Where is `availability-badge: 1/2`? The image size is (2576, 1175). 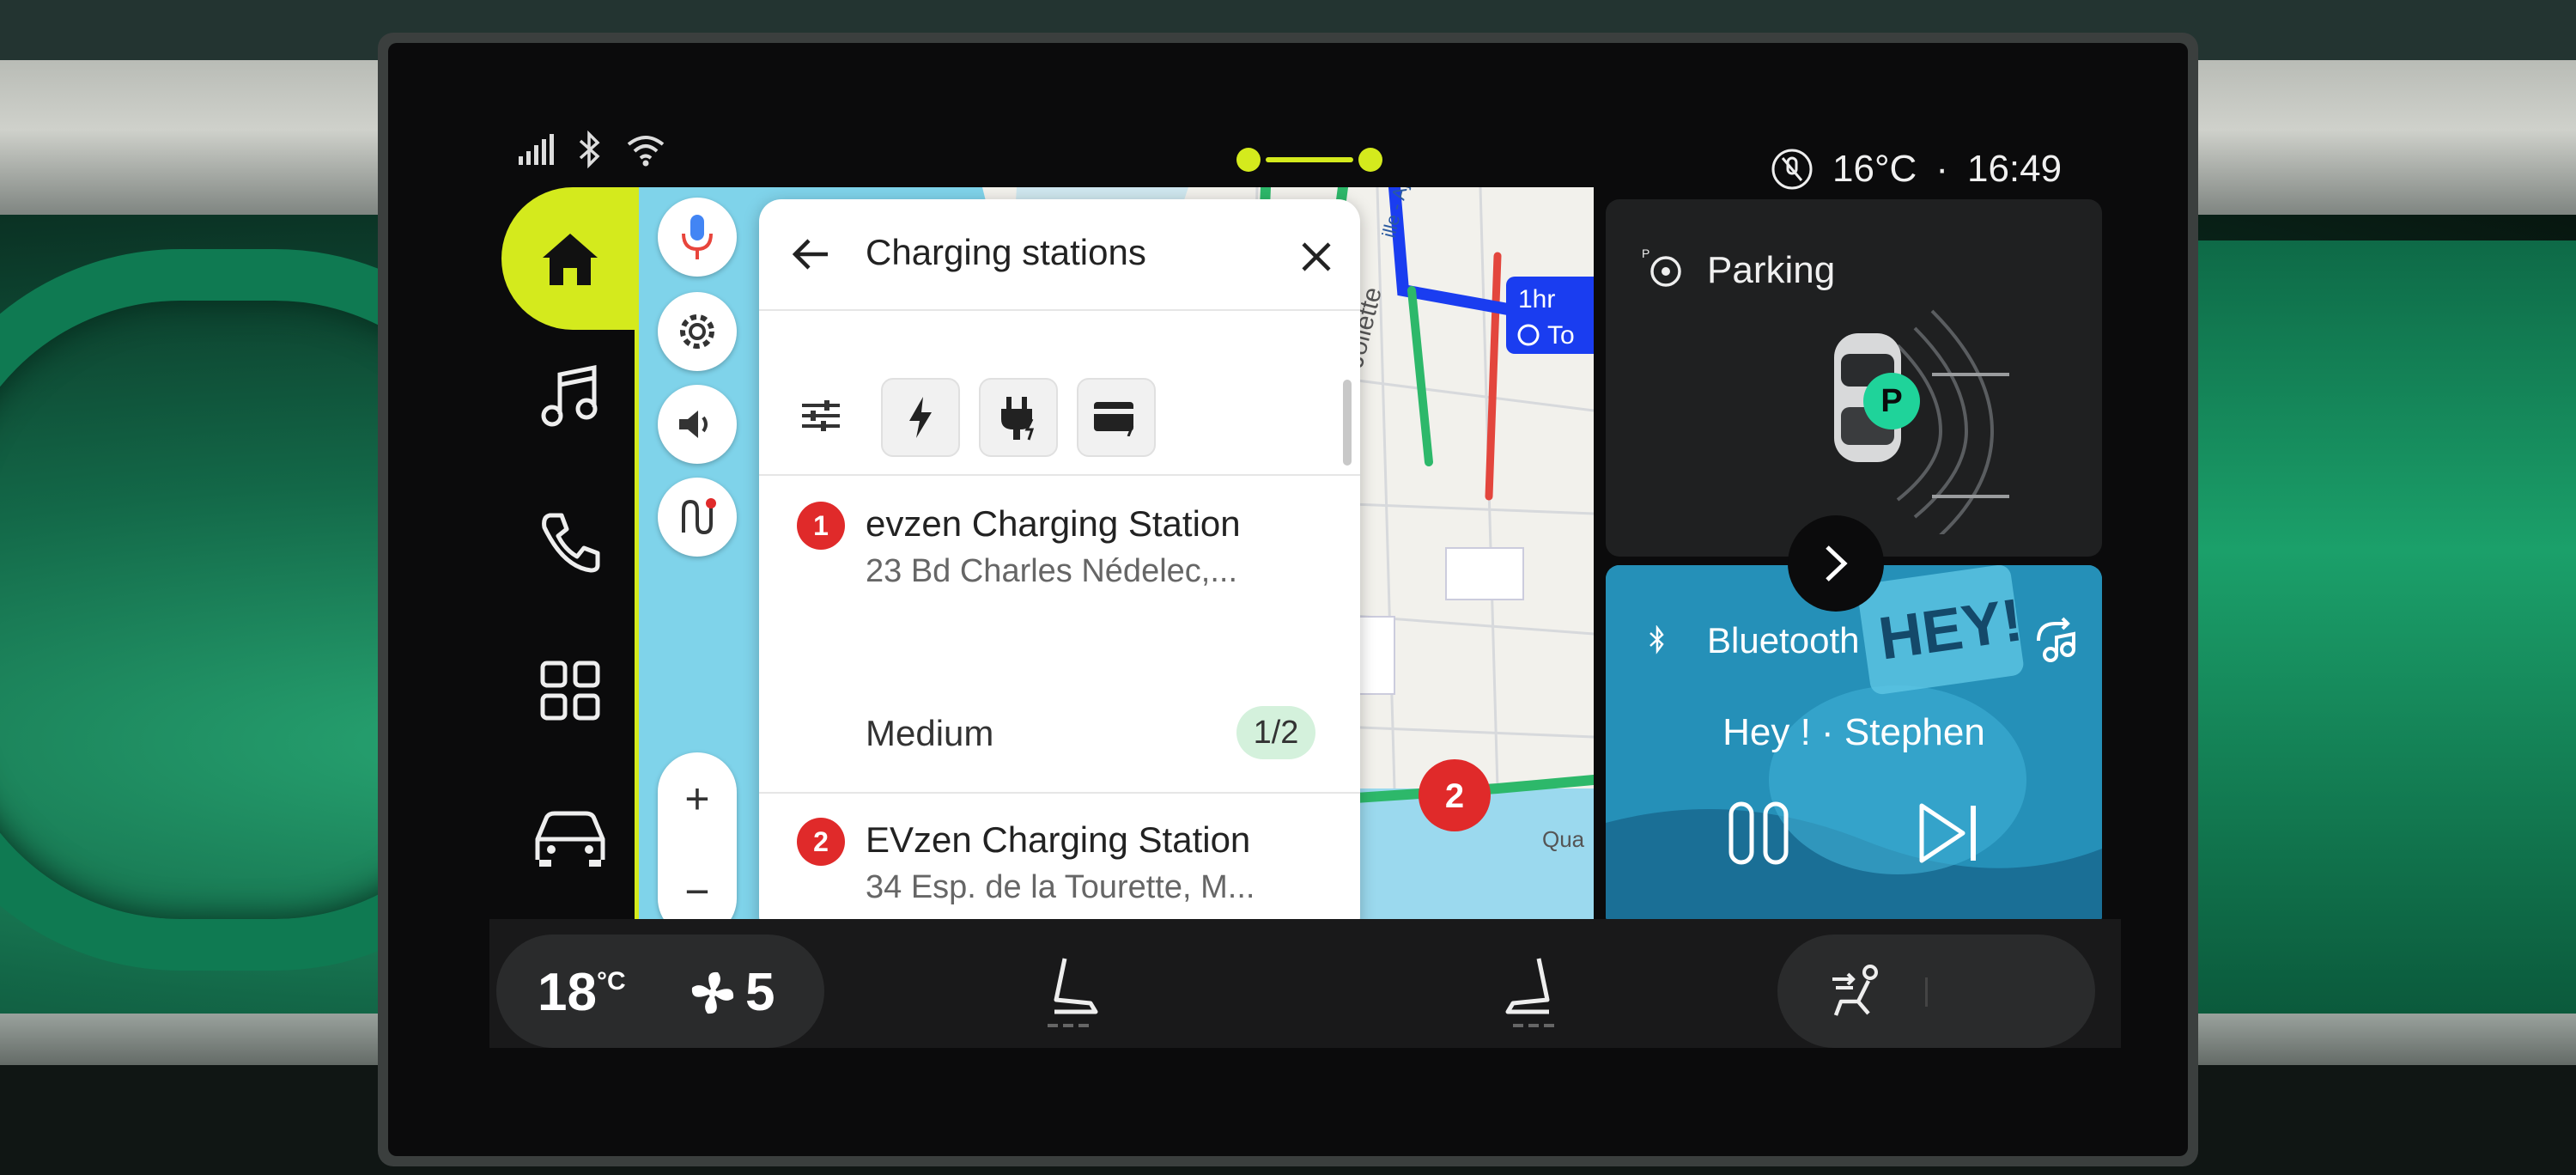 availability-badge: 1/2 is located at coordinates (1276, 733).